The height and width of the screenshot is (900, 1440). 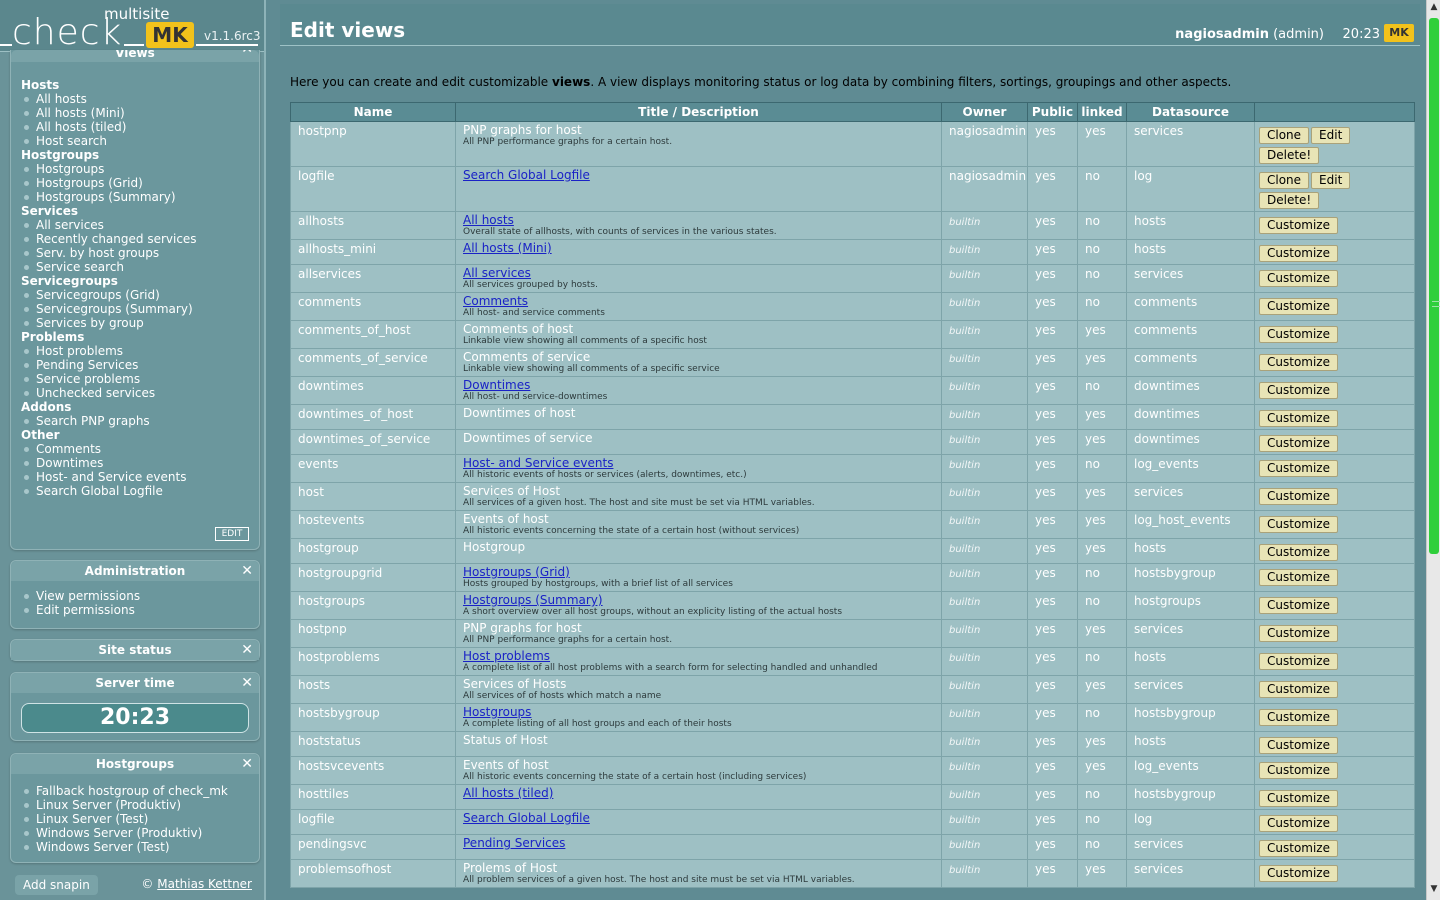 I want to click on sidebar-view-link: All services, so click(x=135, y=225).